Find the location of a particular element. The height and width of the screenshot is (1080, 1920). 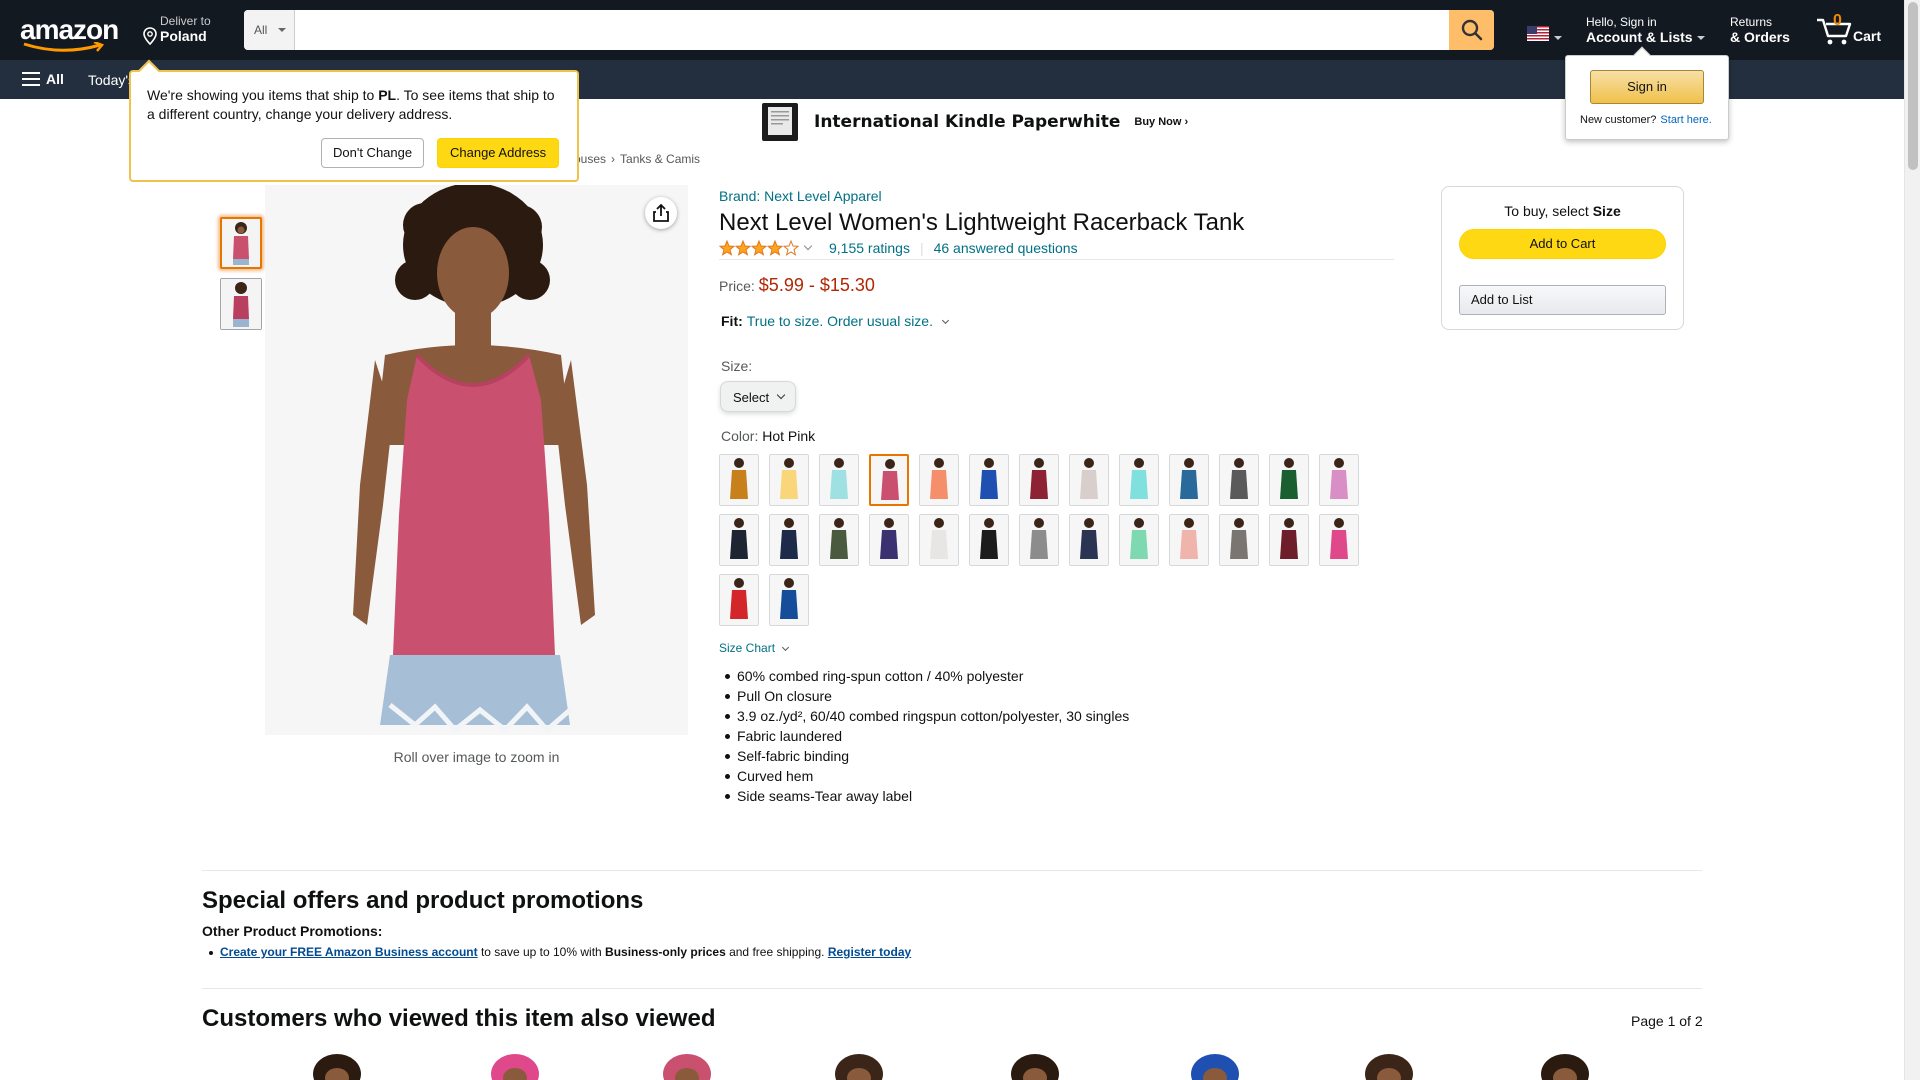

buybox-title: To buy, select Size is located at coordinates (1562, 211).